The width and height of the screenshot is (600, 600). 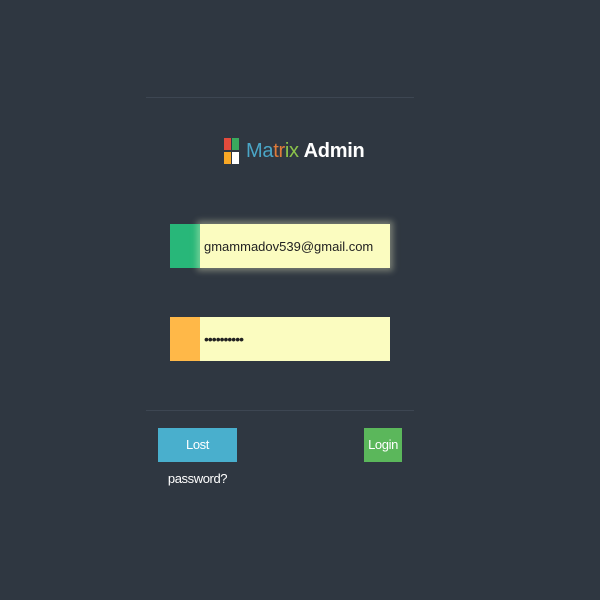 What do you see at coordinates (383, 445) in the screenshot?
I see `login-button: Login` at bounding box center [383, 445].